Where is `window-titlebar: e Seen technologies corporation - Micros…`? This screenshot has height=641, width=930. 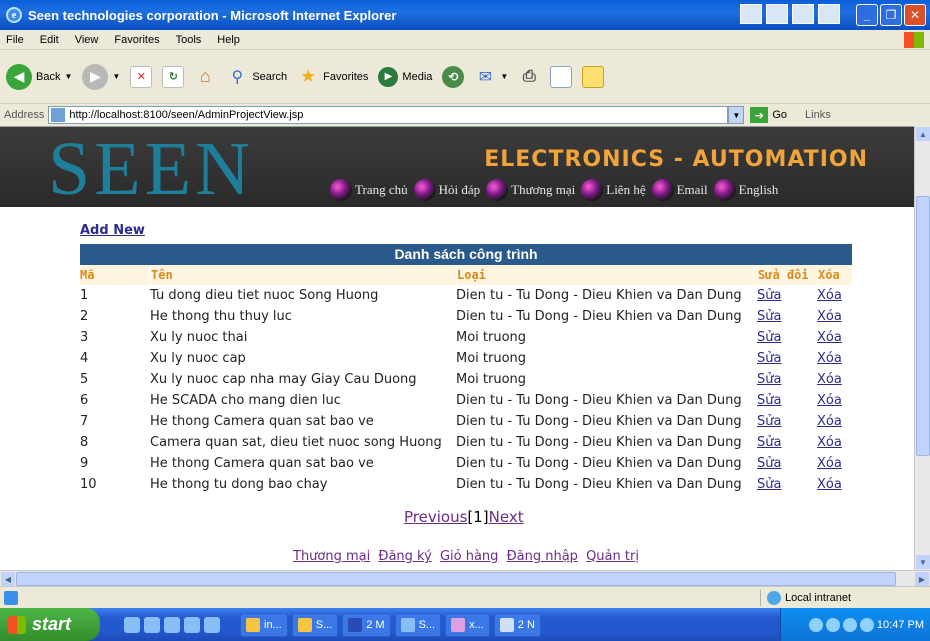
window-titlebar: e Seen technologies corporation - Micros… is located at coordinates (465, 15).